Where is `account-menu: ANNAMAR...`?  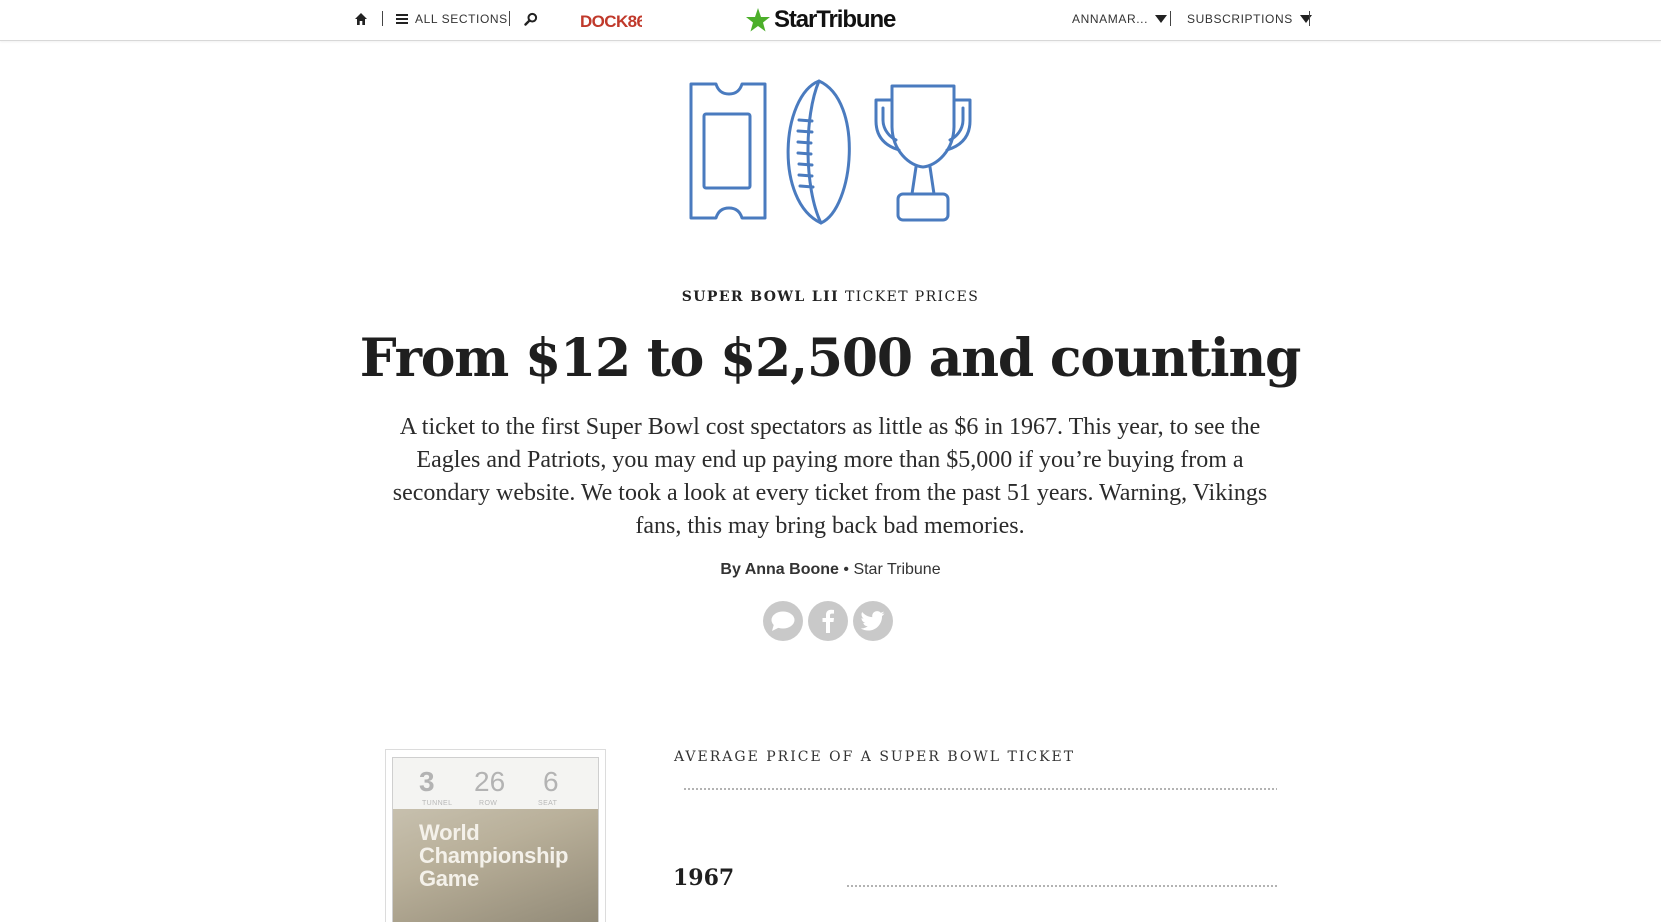 account-menu: ANNAMAR... is located at coordinates (1120, 19).